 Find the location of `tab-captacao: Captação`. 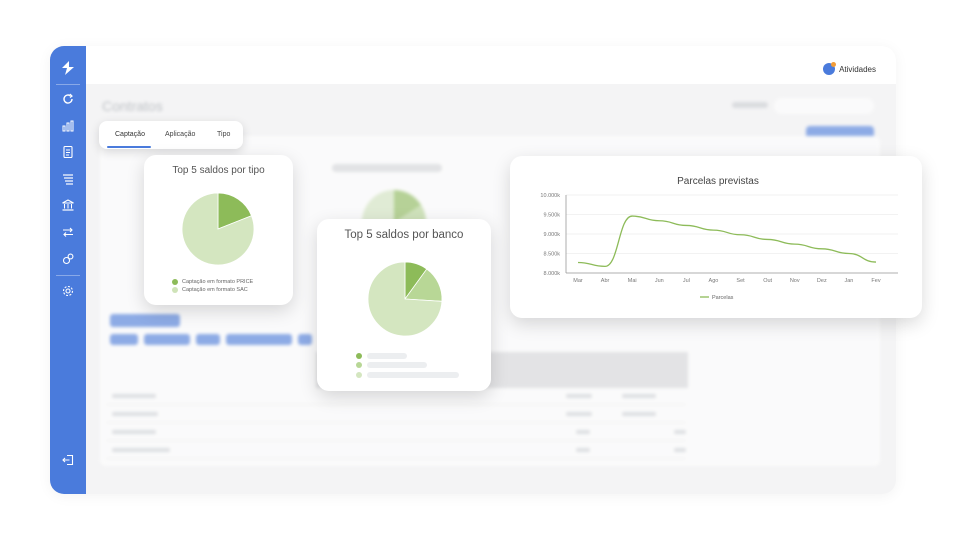

tab-captacao: Captação is located at coordinates (130, 134).